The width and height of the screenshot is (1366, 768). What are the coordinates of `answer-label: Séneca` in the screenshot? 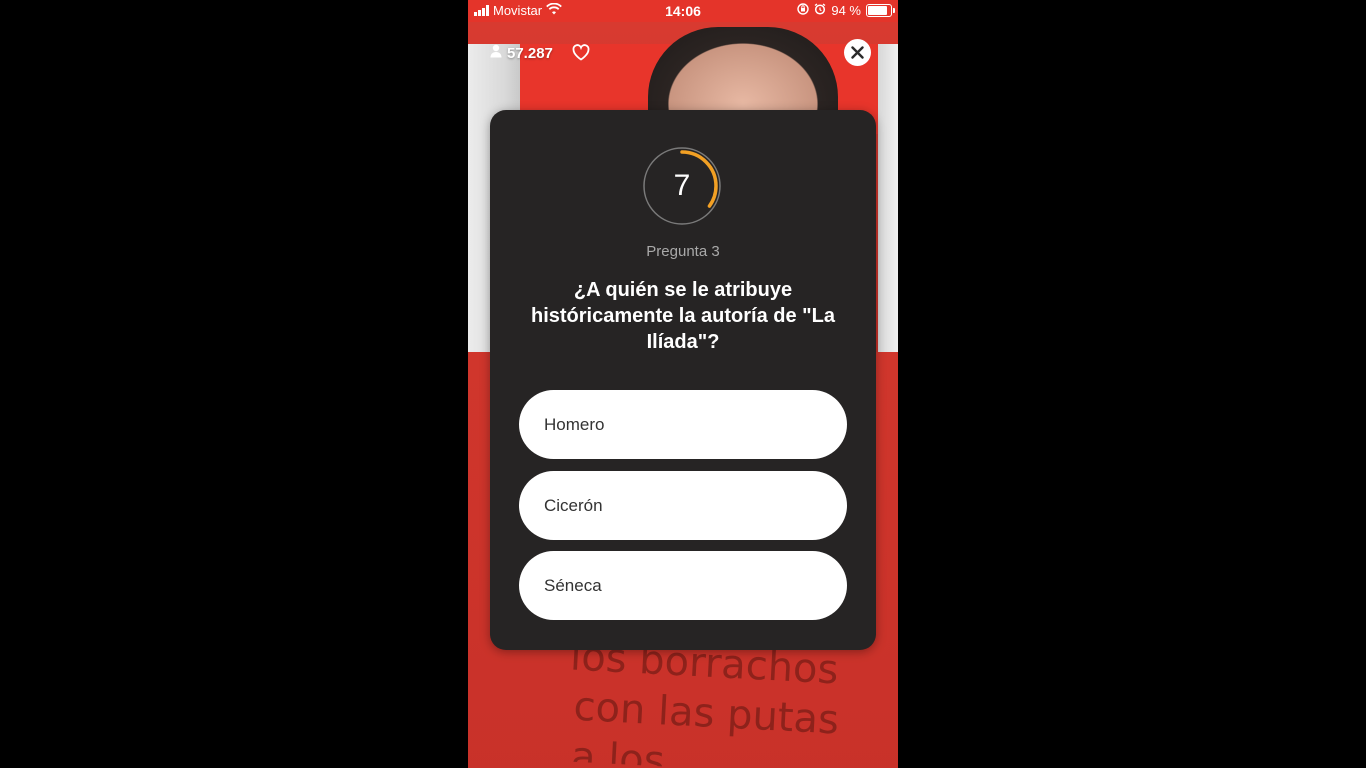 It's located at (573, 585).